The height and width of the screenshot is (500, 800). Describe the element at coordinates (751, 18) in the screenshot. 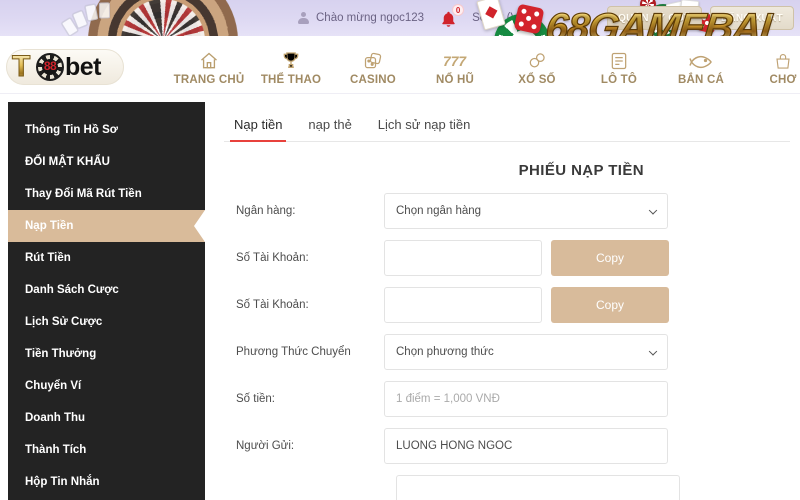

I see `logout-button: ĐĂNG XUẤT` at that location.